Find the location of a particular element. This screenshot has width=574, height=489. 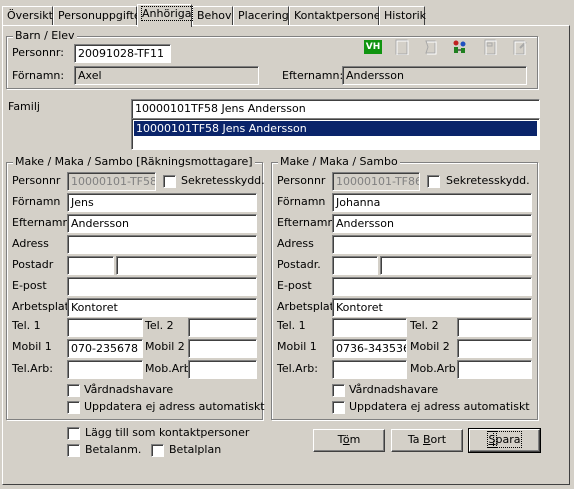

right-adress-field is located at coordinates (432, 244).